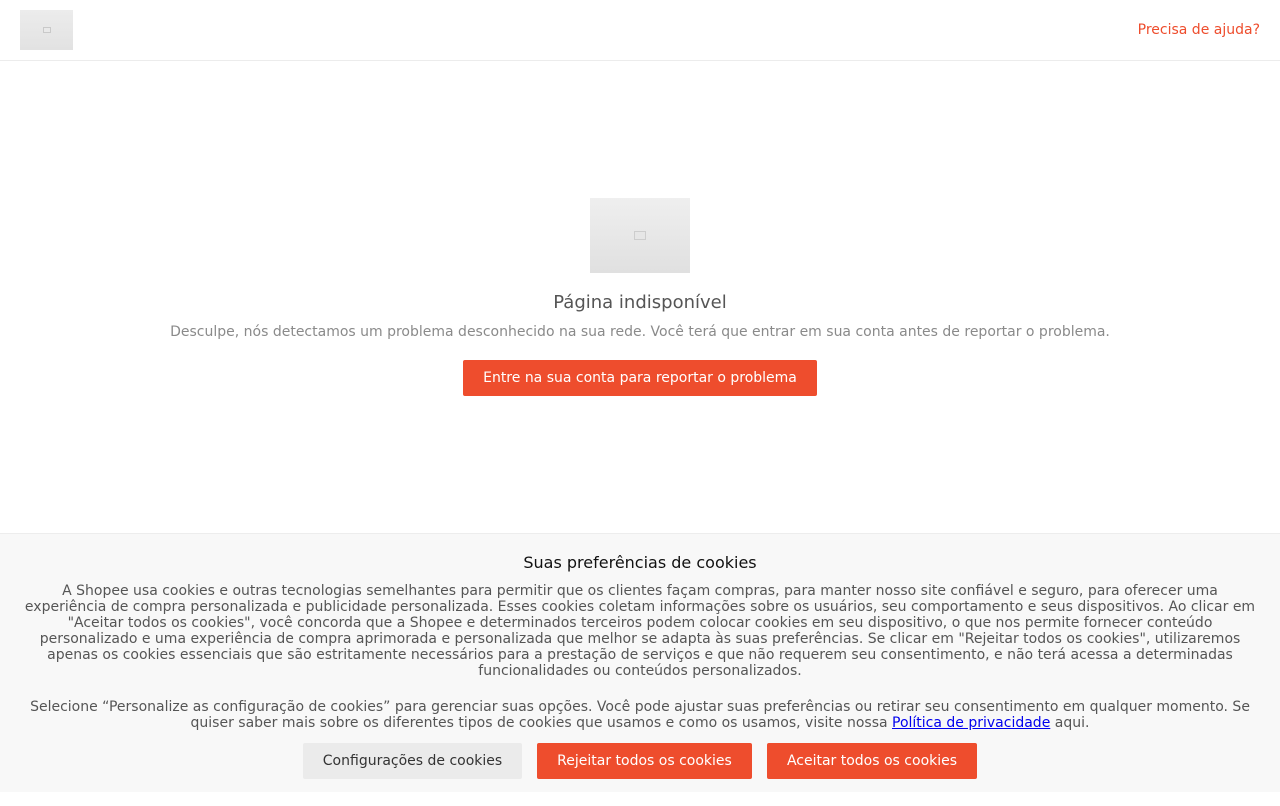 Image resolution: width=1280 pixels, height=806 pixels. Describe the element at coordinates (971, 723) in the screenshot. I see `privacy-policy-link: Política de privacidade` at that location.